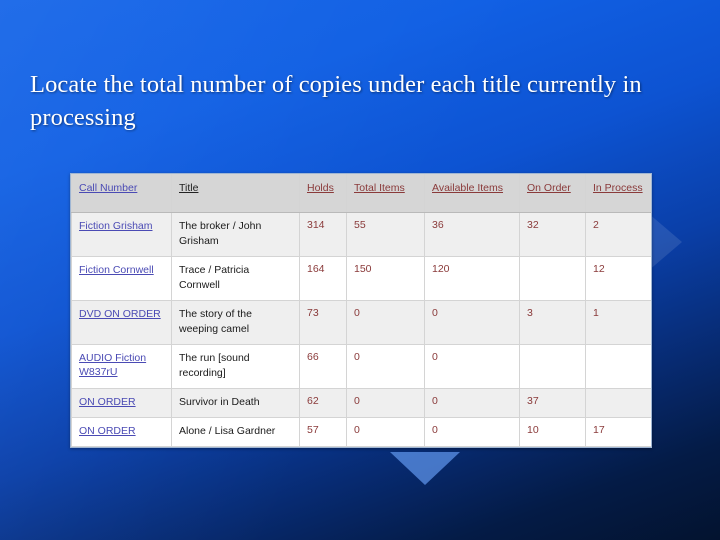  I want to click on cell-total-items: 150, so click(385, 278).